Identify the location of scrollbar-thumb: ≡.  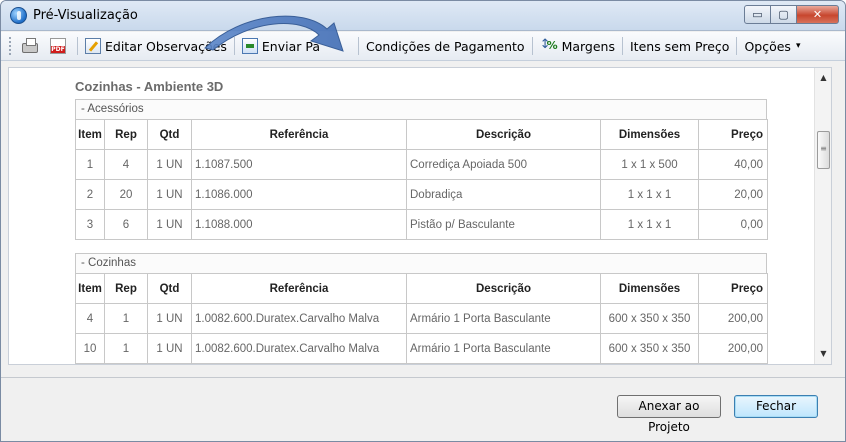
(823, 150).